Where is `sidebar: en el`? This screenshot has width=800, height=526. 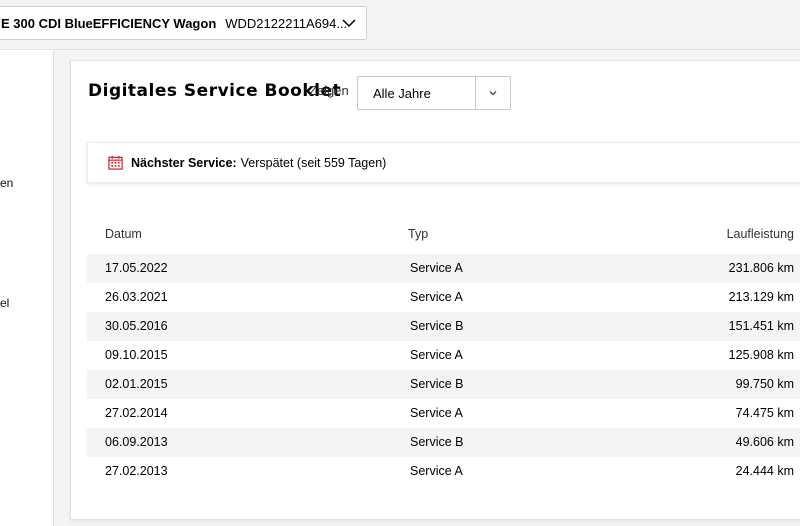
sidebar: en el is located at coordinates (27, 288).